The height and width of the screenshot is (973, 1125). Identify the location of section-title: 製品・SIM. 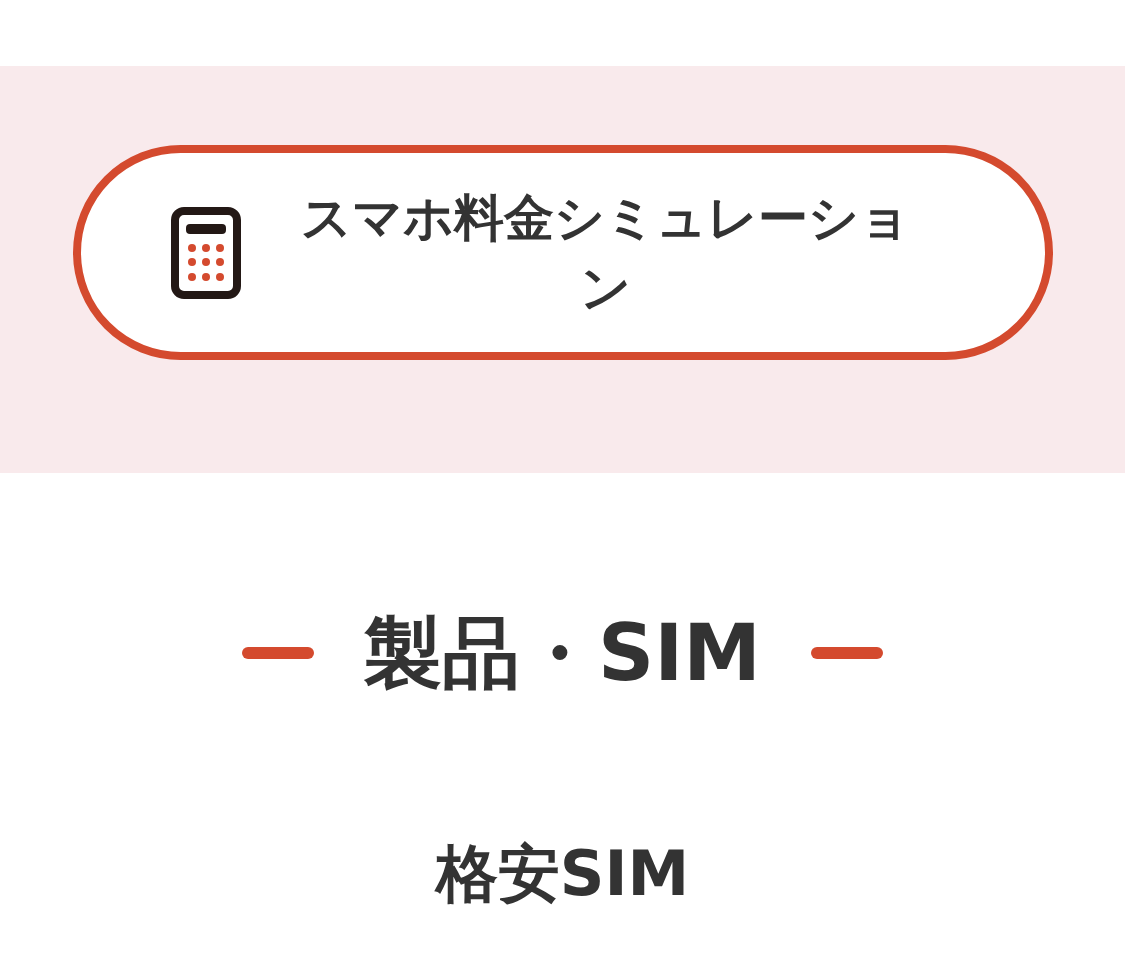
(562, 653).